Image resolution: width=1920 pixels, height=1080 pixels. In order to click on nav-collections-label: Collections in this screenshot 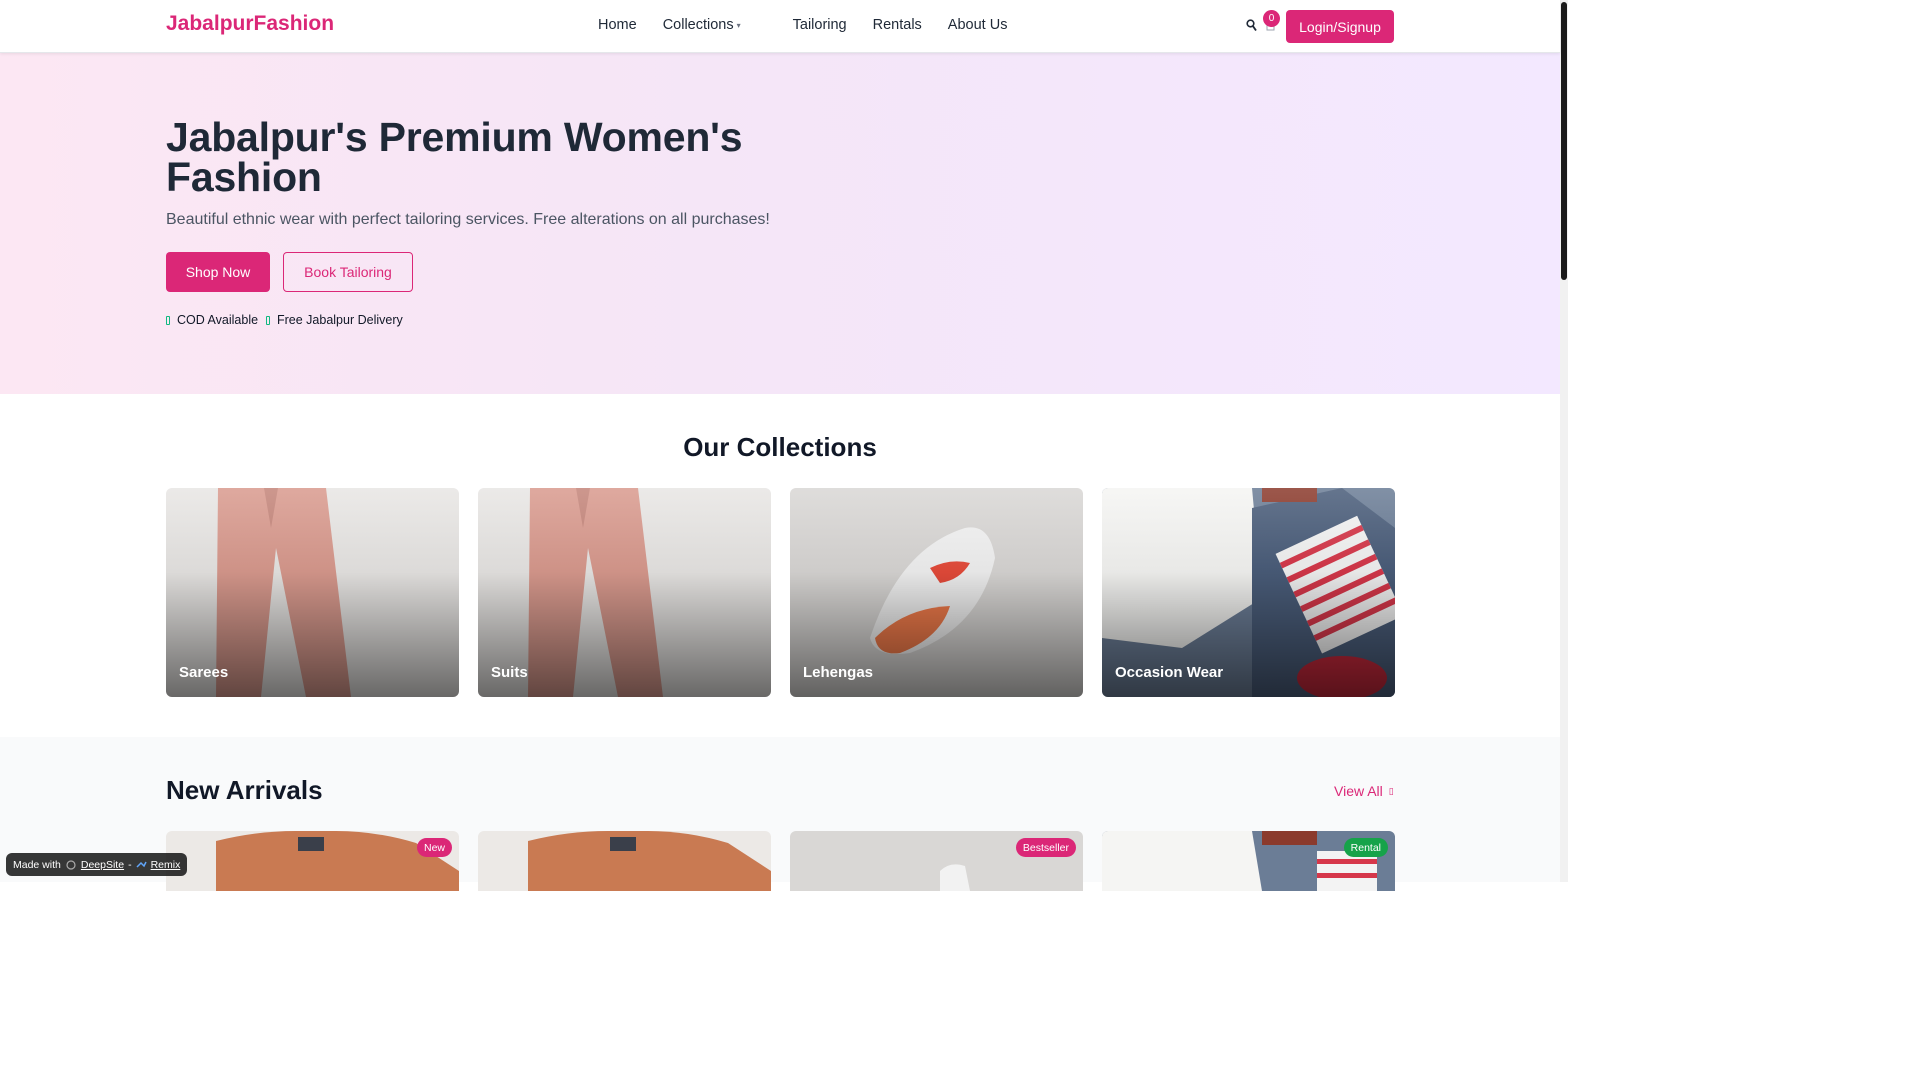, I will do `click(698, 25)`.